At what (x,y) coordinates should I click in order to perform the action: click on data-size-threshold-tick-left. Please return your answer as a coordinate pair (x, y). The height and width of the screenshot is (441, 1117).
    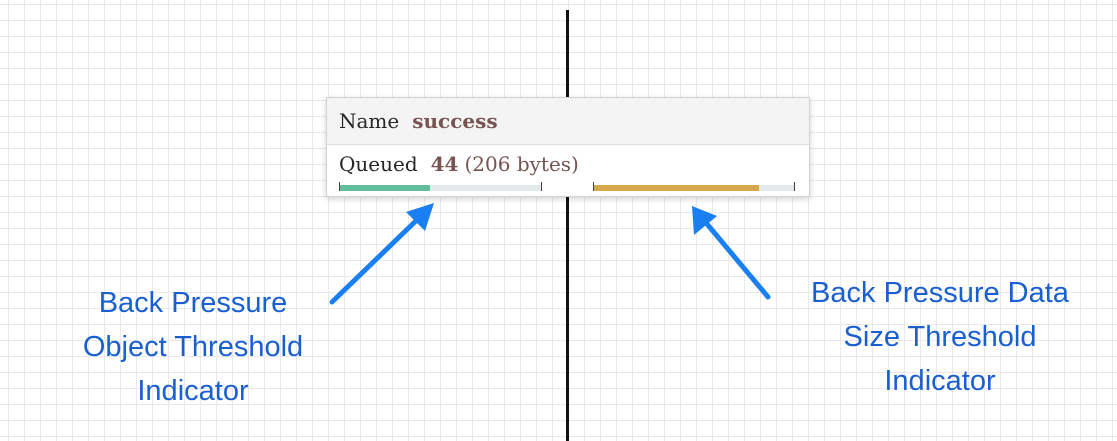
    Looking at the image, I should click on (593, 186).